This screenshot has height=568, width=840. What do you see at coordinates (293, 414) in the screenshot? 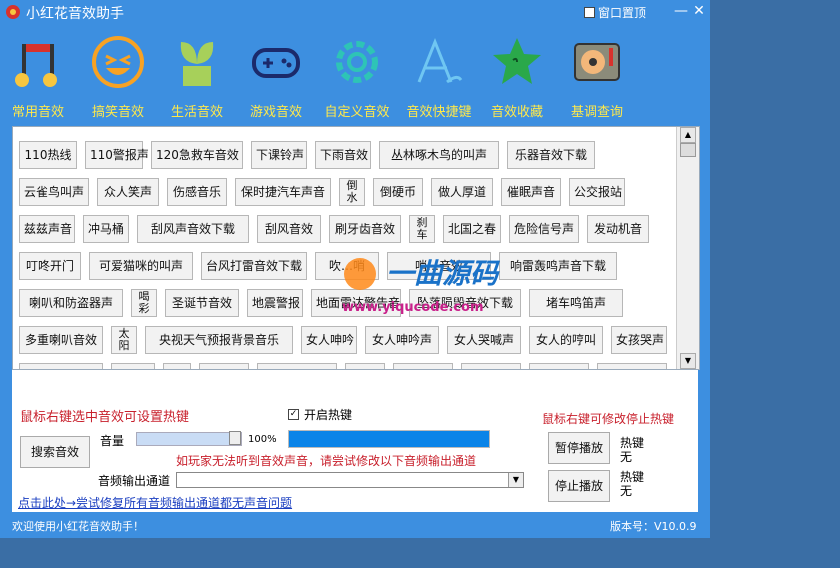
I see `checkbox-checked-icon: ✓` at bounding box center [293, 414].